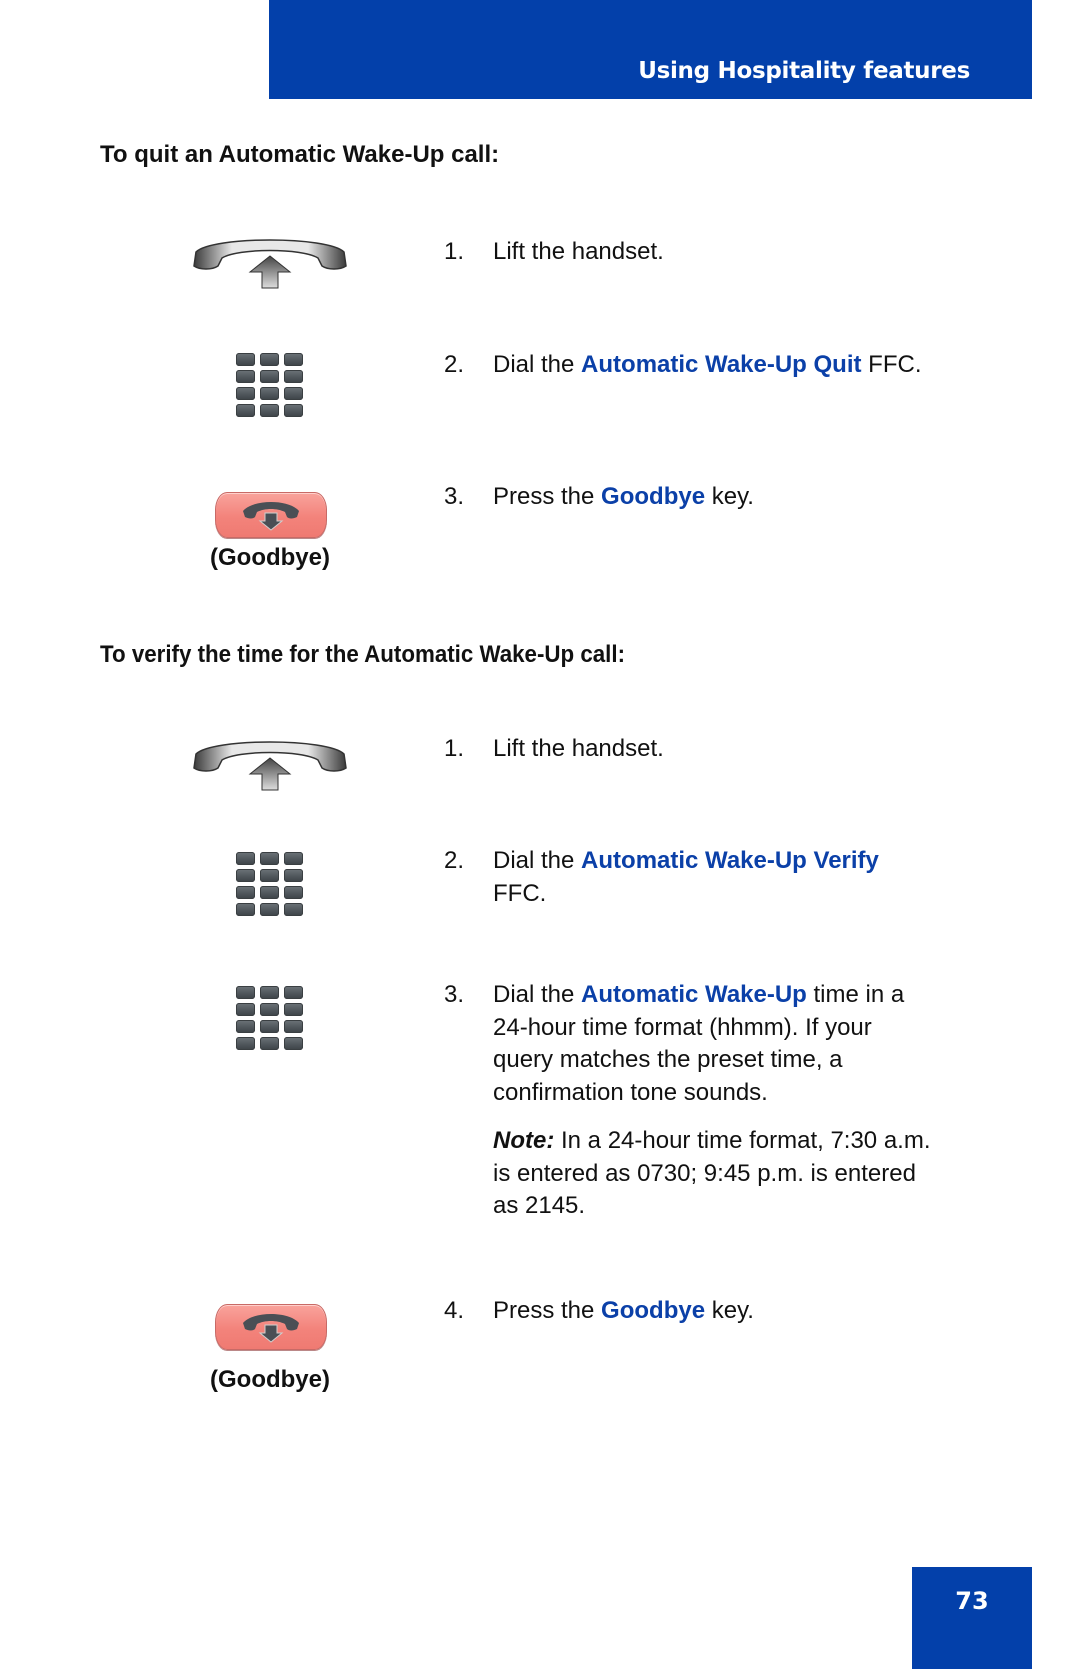  I want to click on page-number: 73, so click(972, 1601).